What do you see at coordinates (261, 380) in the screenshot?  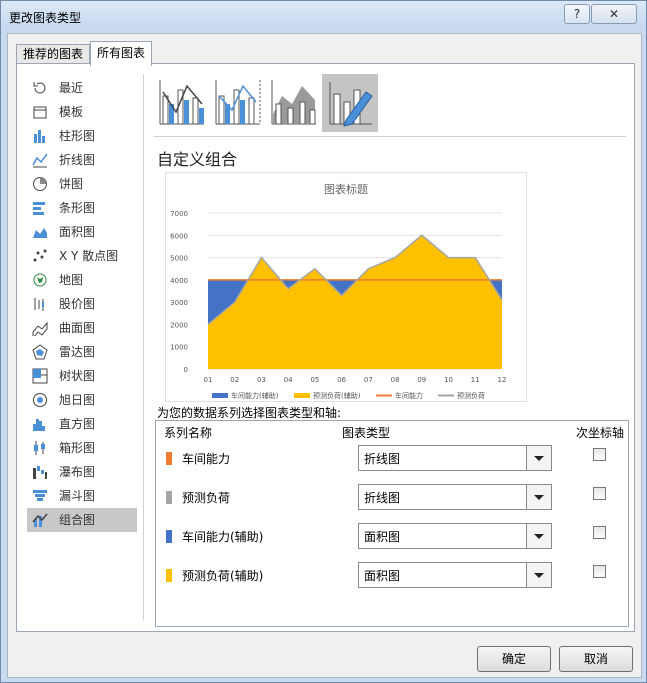 I see `x-tick-label: 03` at bounding box center [261, 380].